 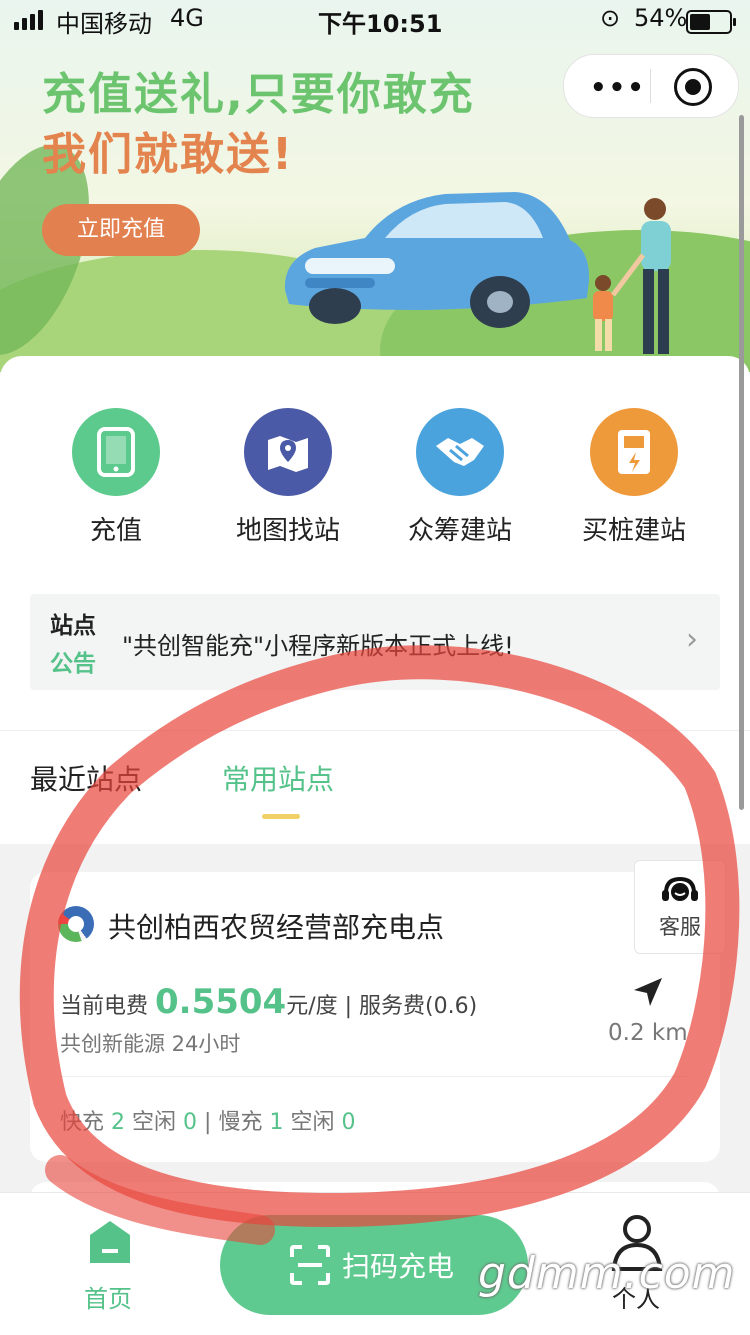 What do you see at coordinates (380, 24) in the screenshot?
I see `clock: 下午10:51` at bounding box center [380, 24].